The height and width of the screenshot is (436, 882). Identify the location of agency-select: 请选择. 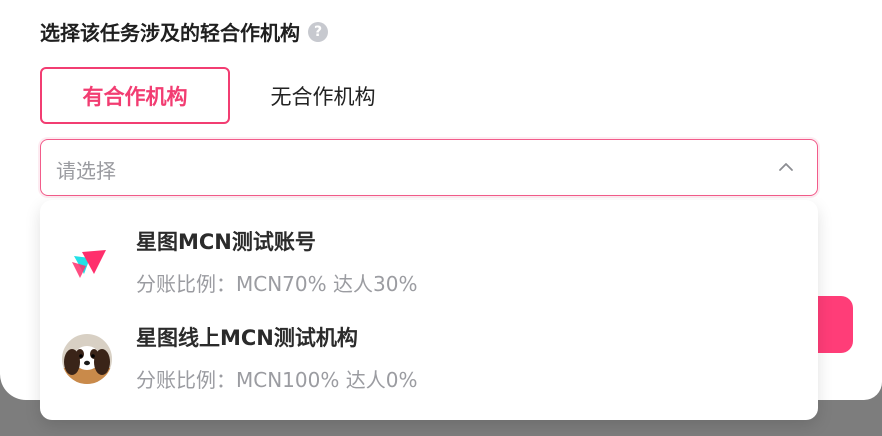
(429, 167).